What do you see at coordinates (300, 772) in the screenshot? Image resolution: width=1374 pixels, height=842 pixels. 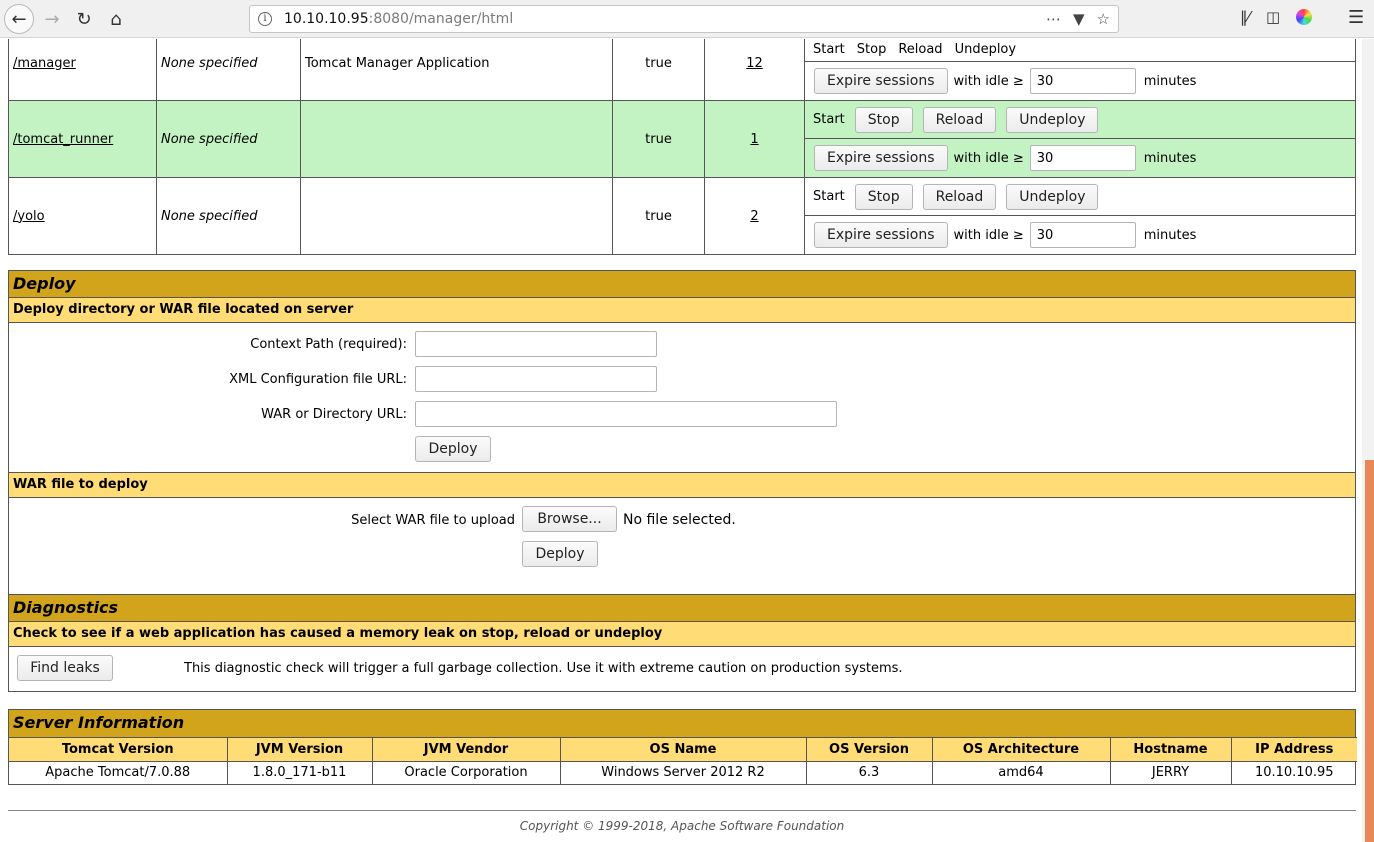 I see `jvm-version-value: 1.8.0_171-b11` at bounding box center [300, 772].